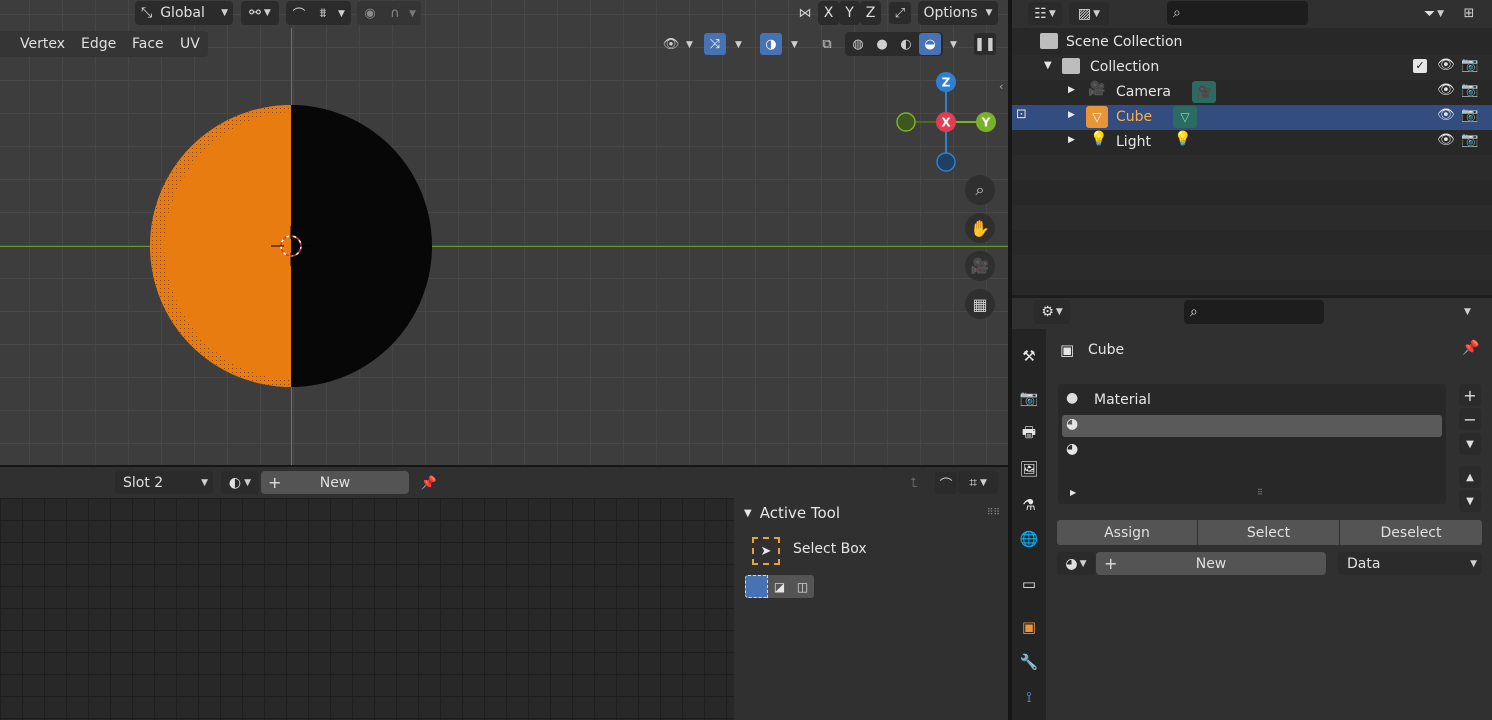  What do you see at coordinates (858, 44) in the screenshot?
I see `wireframe-shading-icon: ◍` at bounding box center [858, 44].